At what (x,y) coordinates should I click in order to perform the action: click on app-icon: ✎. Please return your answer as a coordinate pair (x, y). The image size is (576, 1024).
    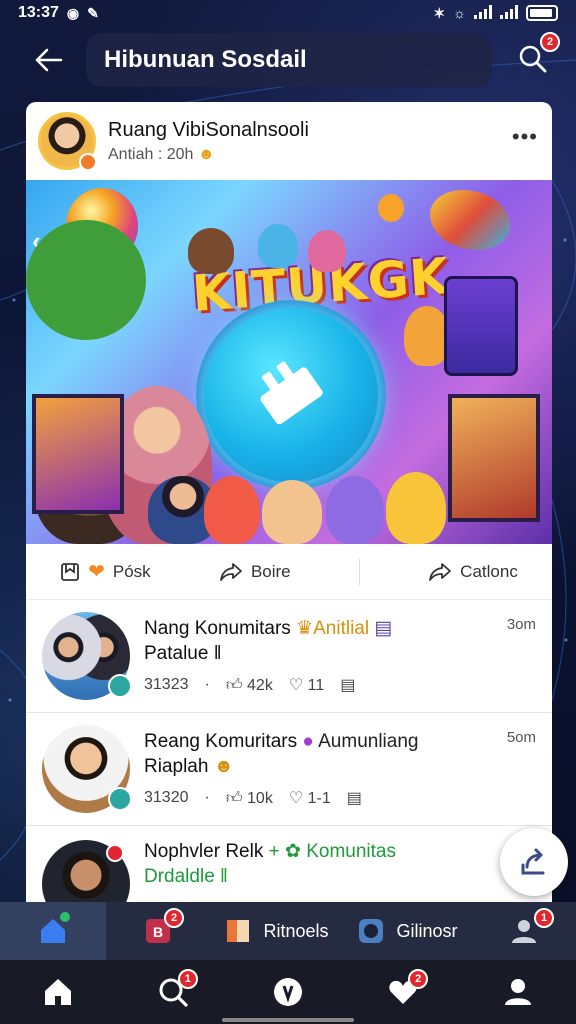
    Looking at the image, I should click on (93, 12).